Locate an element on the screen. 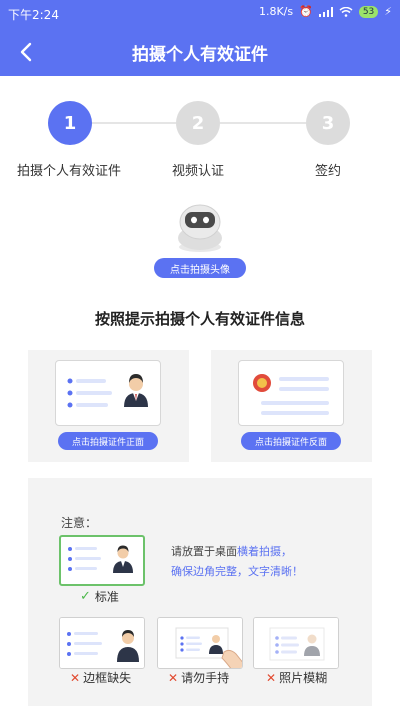 The image size is (400, 711). blurry-label: ✕ 照片模糊 is located at coordinates (297, 678).